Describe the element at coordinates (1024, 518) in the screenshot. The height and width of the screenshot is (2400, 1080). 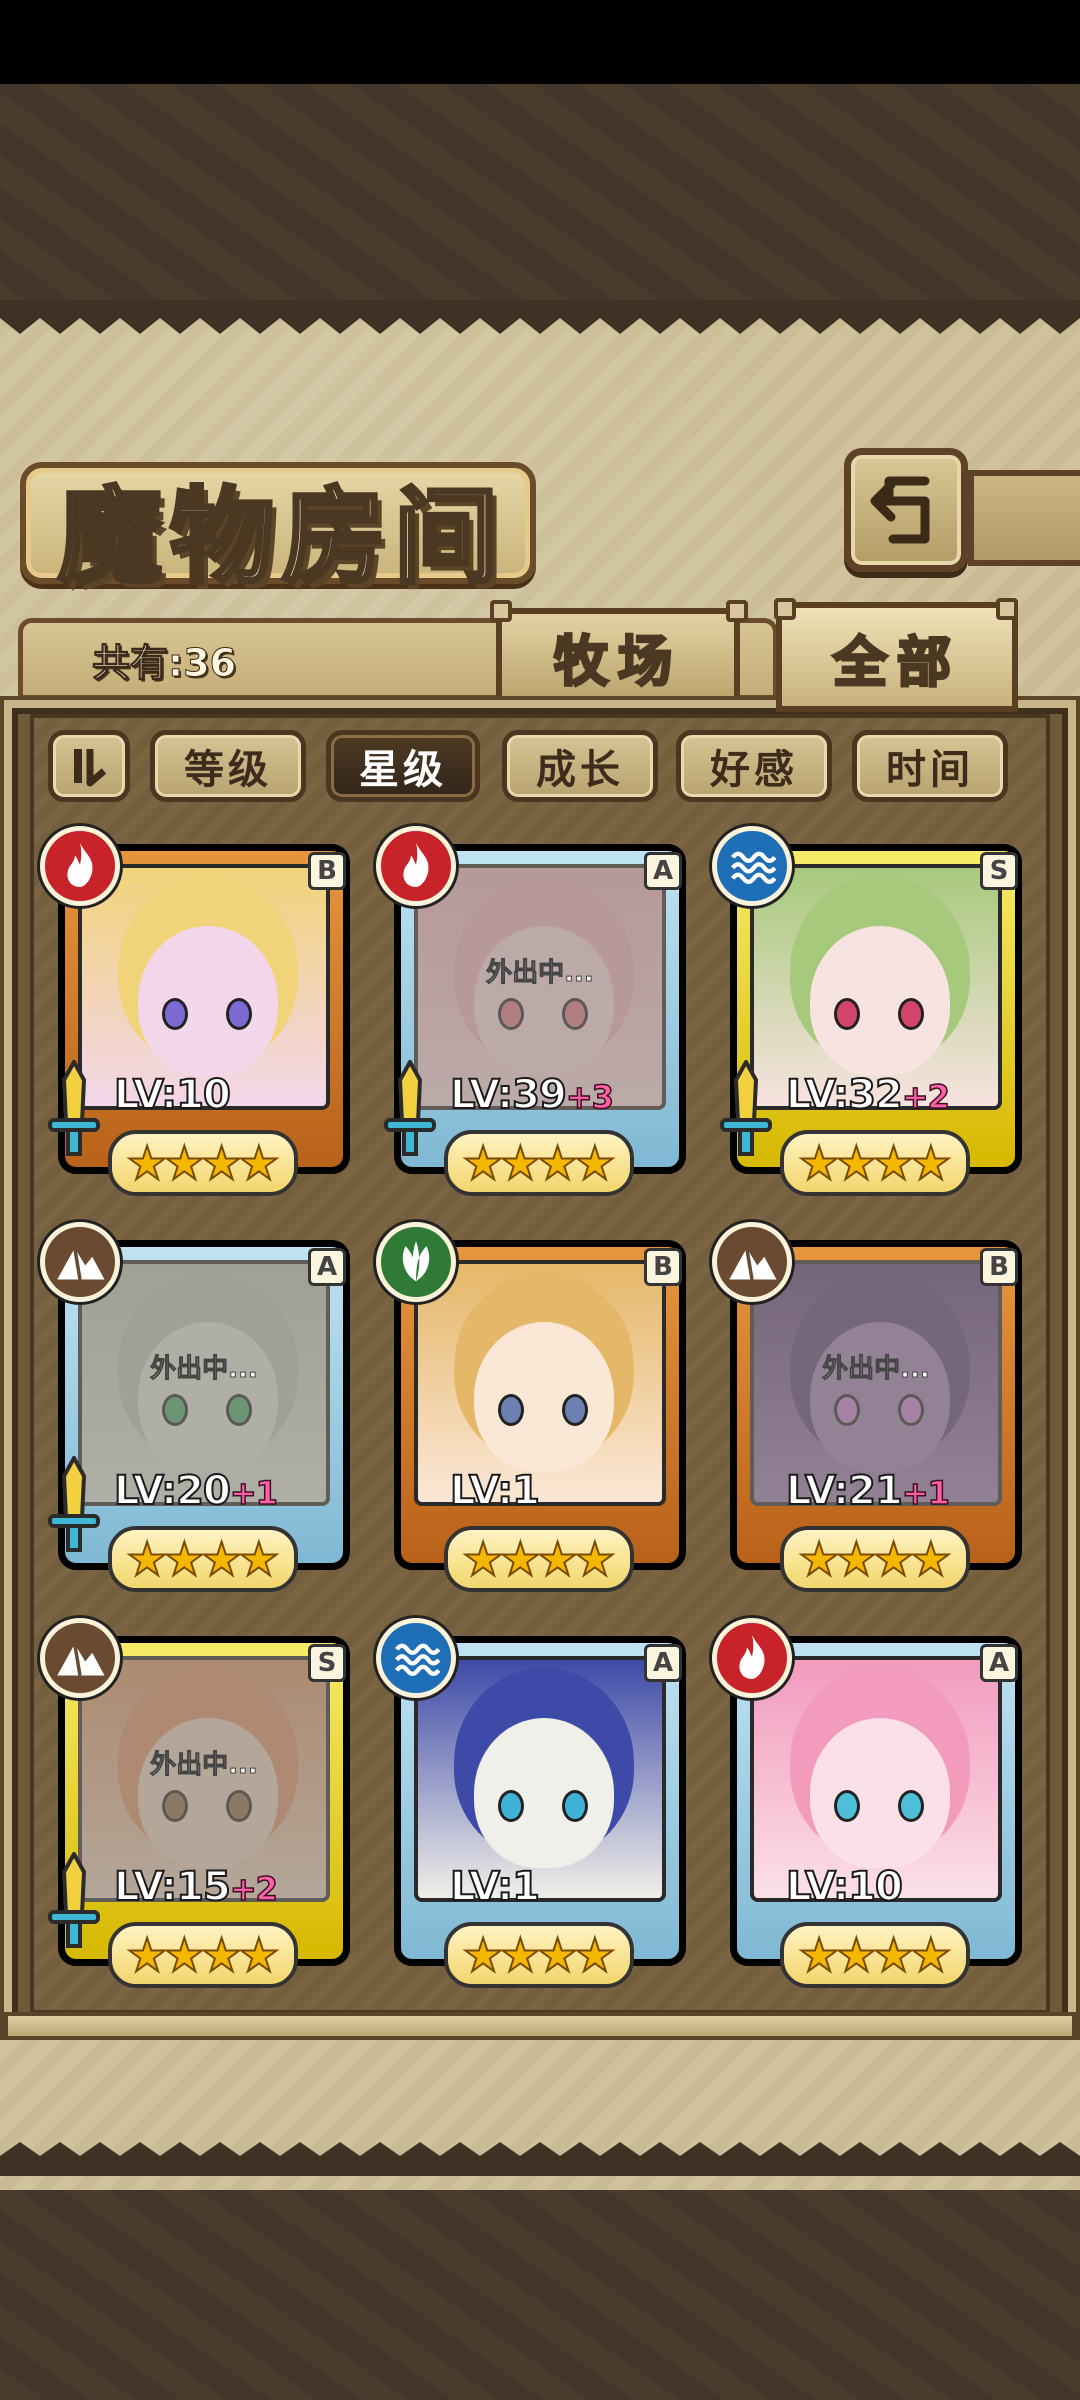
I see `back-button-bar` at that location.